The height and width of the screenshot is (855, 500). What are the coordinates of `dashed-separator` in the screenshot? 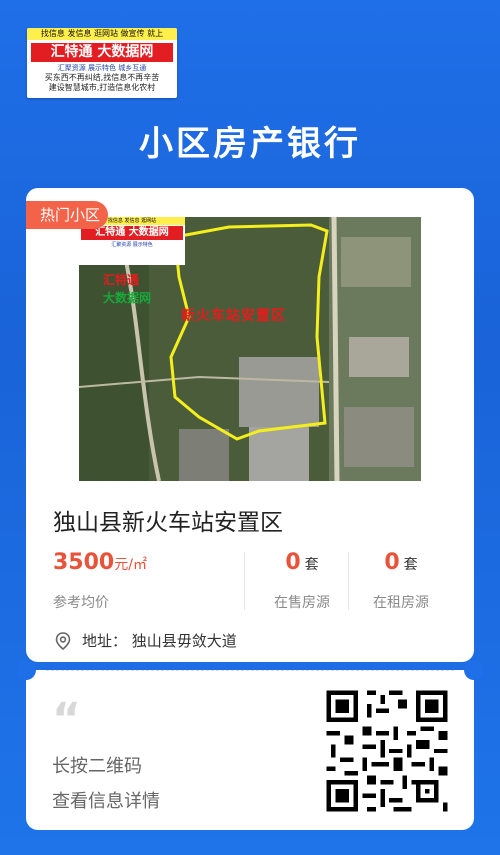 It's located at (250, 670).